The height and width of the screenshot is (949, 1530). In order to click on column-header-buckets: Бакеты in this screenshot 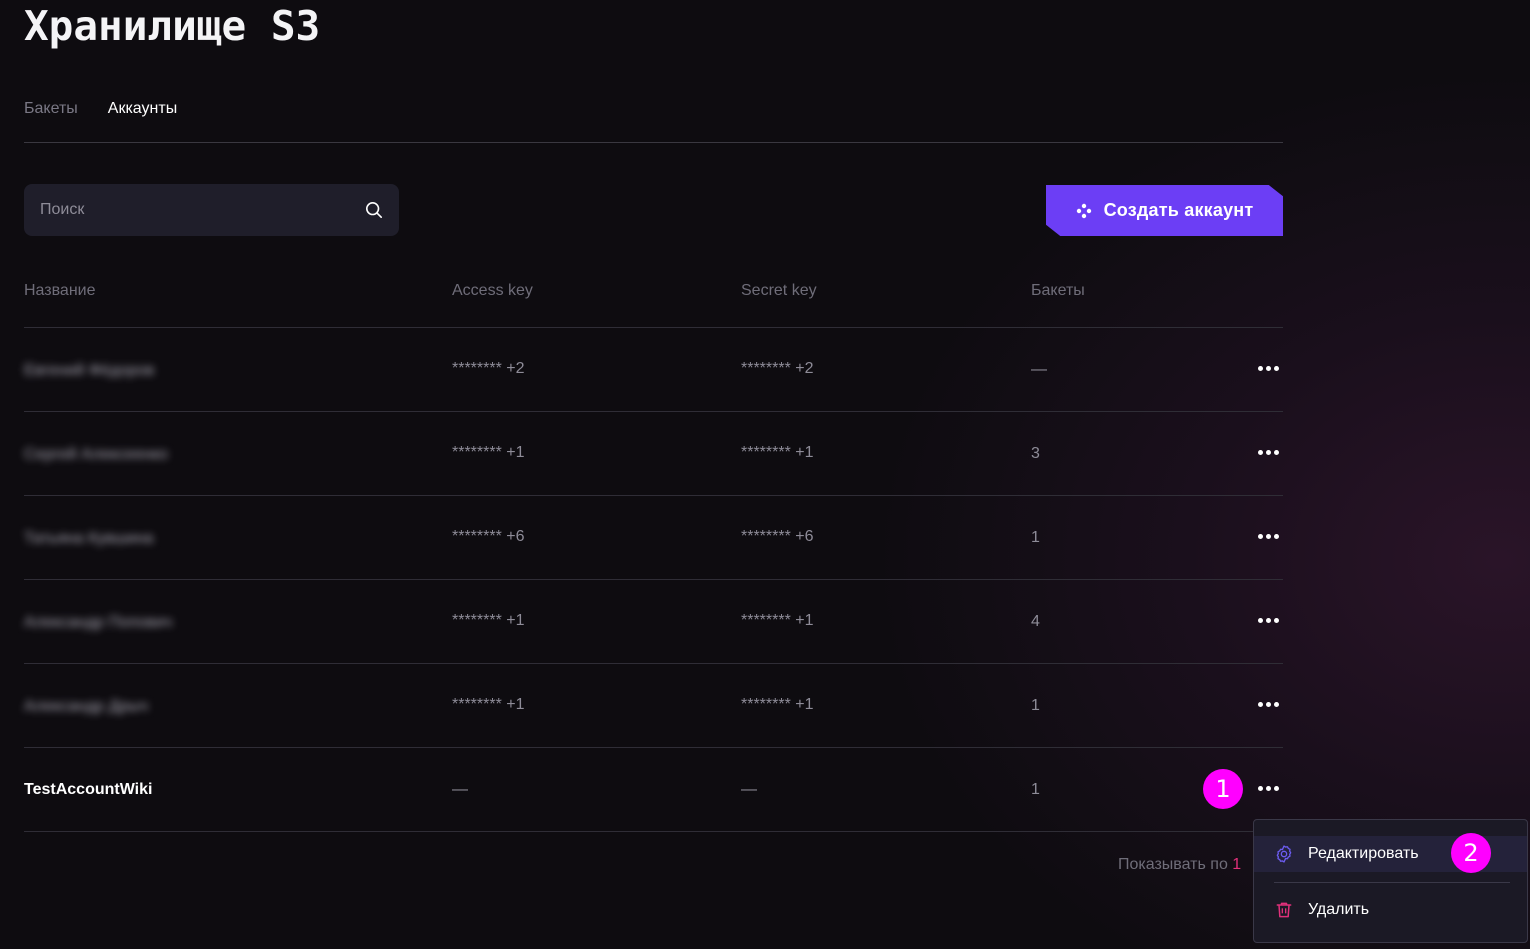, I will do `click(1058, 290)`.